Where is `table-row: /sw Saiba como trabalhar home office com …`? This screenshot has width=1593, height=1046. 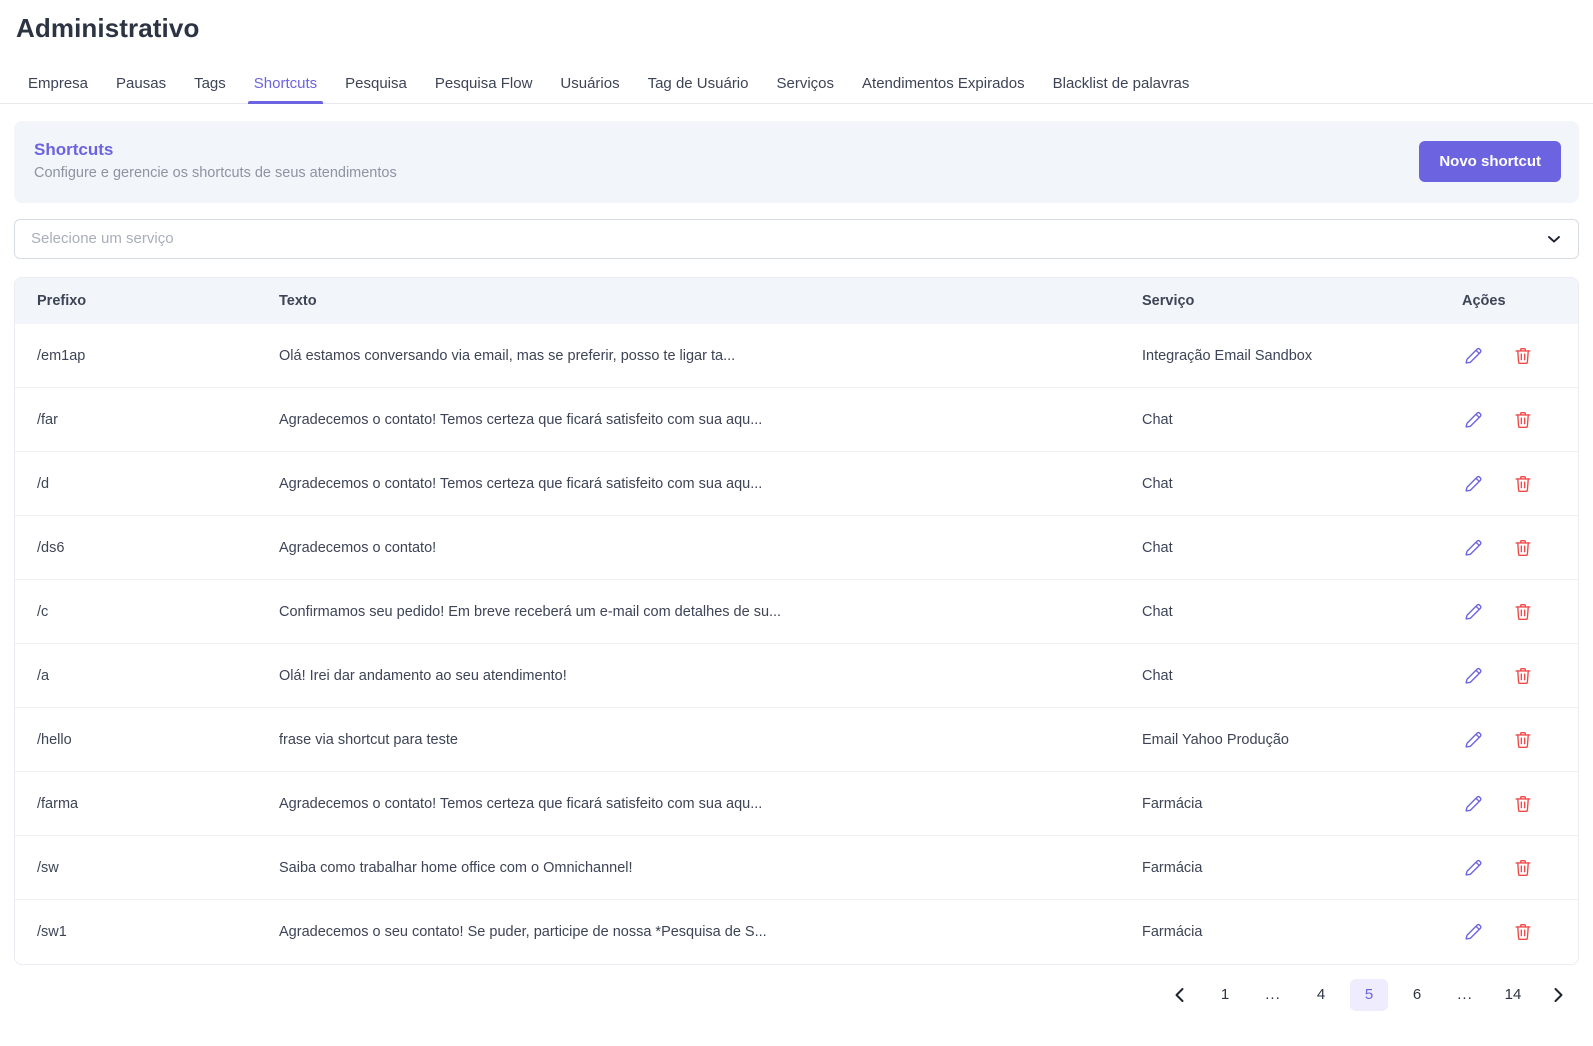 table-row: /sw Saiba como trabalhar home office com … is located at coordinates (796, 867).